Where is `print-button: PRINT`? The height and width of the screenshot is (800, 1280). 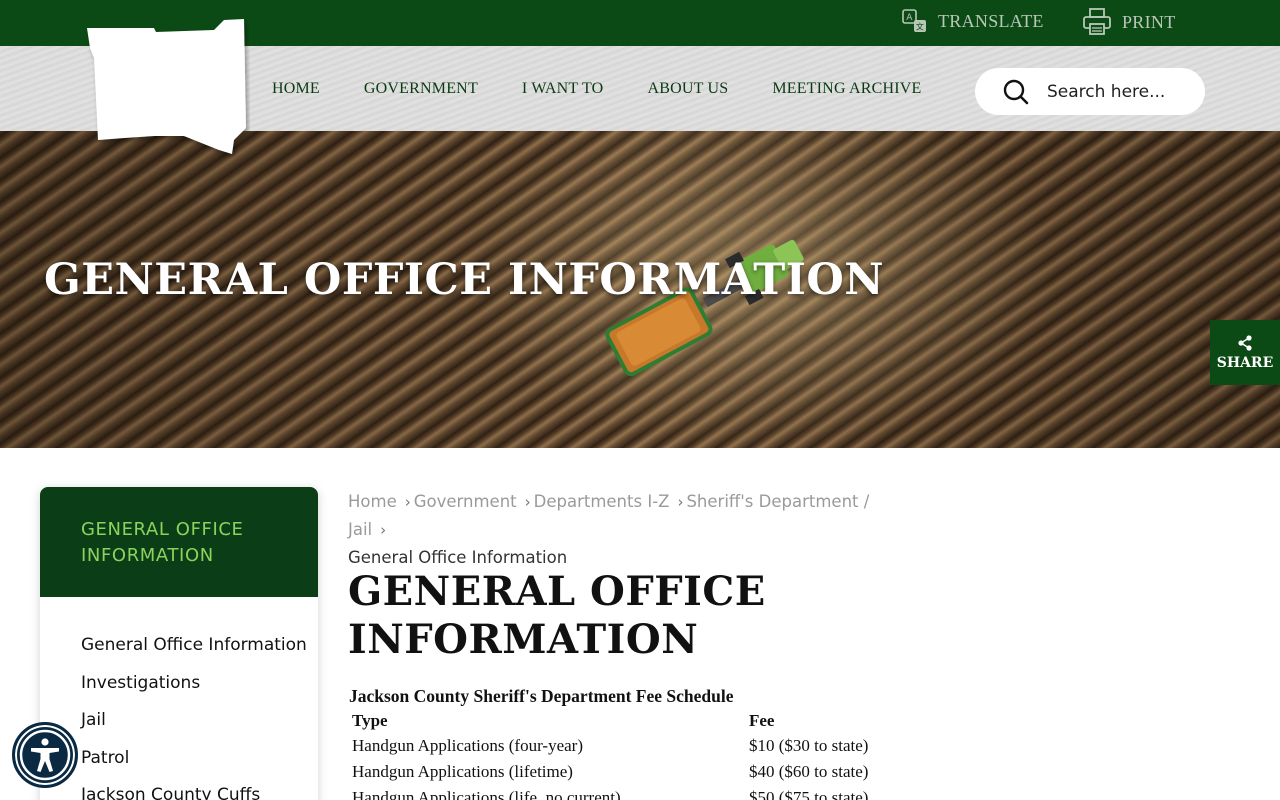
print-button: PRINT is located at coordinates (1129, 22).